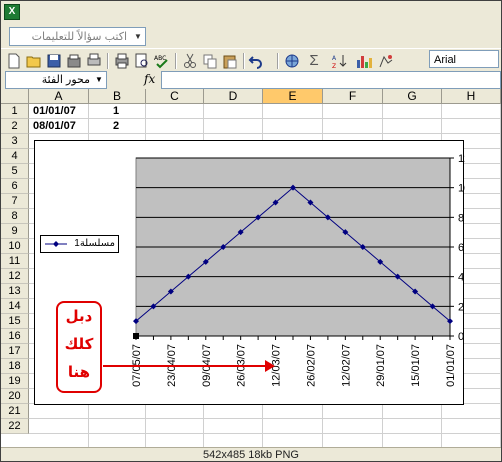  What do you see at coordinates (464, 59) in the screenshot?
I see `font-name-field: Arial` at bounding box center [464, 59].